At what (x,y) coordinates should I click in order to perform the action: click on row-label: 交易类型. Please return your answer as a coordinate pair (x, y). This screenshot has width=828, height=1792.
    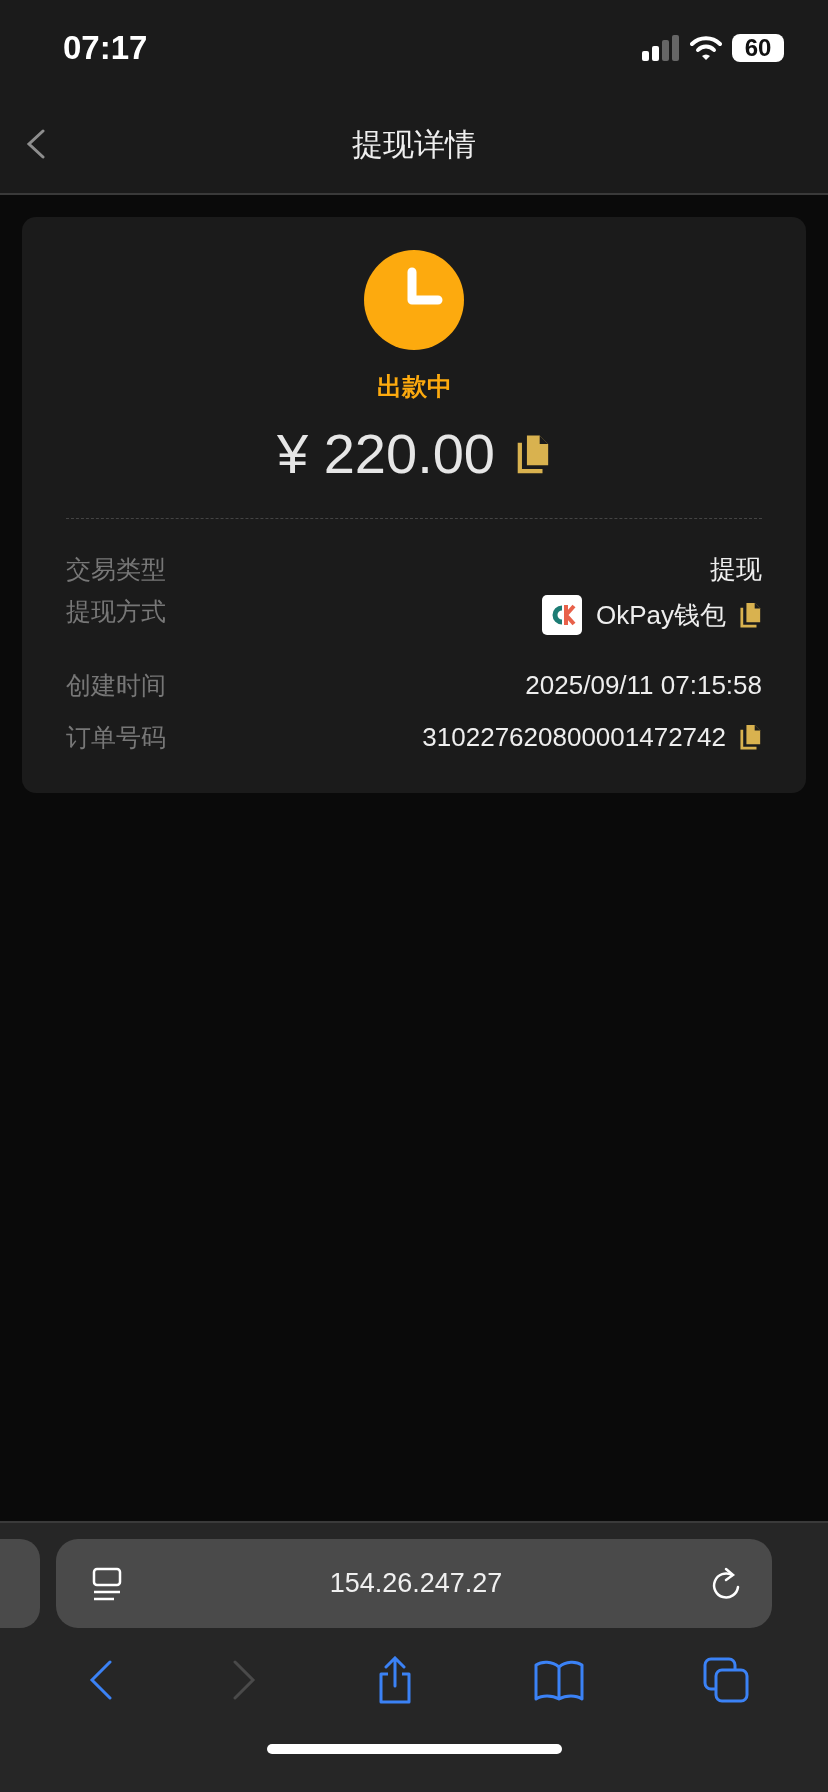
    Looking at the image, I should click on (116, 569).